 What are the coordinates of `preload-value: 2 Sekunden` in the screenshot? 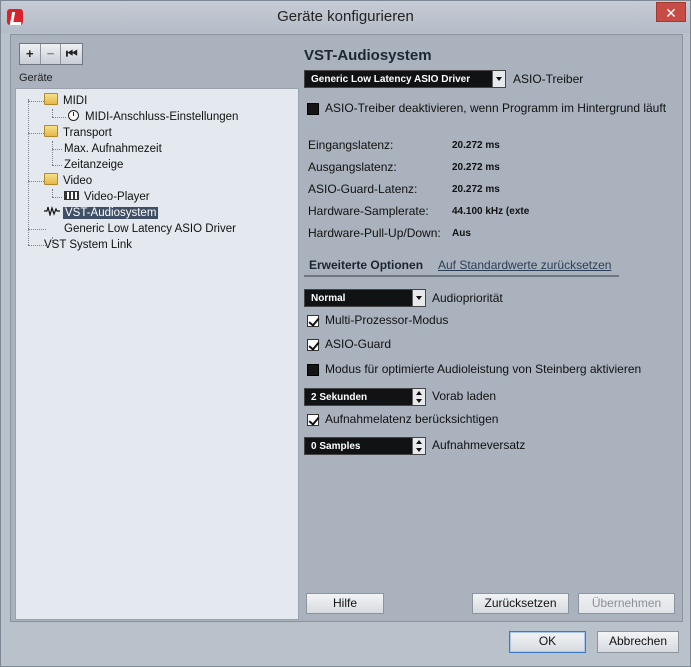 It's located at (339, 397).